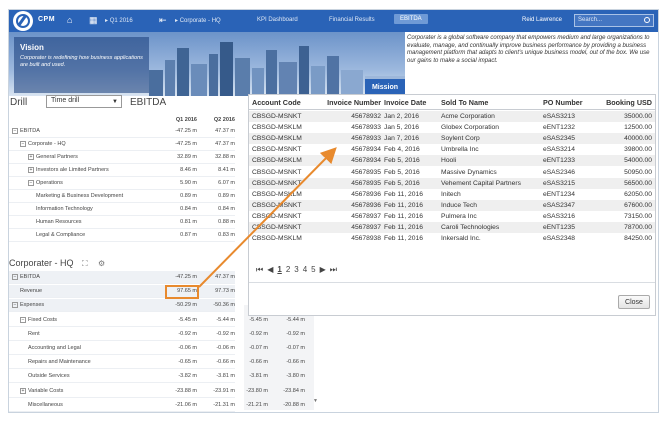 This screenshot has width=667, height=421. Describe the element at coordinates (181, 222) in the screenshot. I see `cell-value: 0.81 m` at that location.